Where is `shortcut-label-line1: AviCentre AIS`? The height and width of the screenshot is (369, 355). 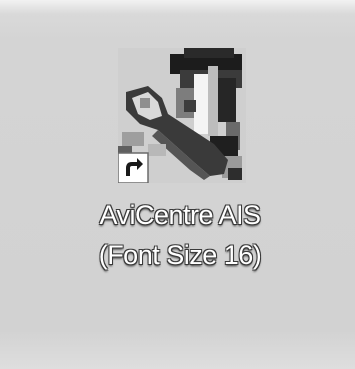
shortcut-label-line1: AviCentre AIS is located at coordinates (180, 215).